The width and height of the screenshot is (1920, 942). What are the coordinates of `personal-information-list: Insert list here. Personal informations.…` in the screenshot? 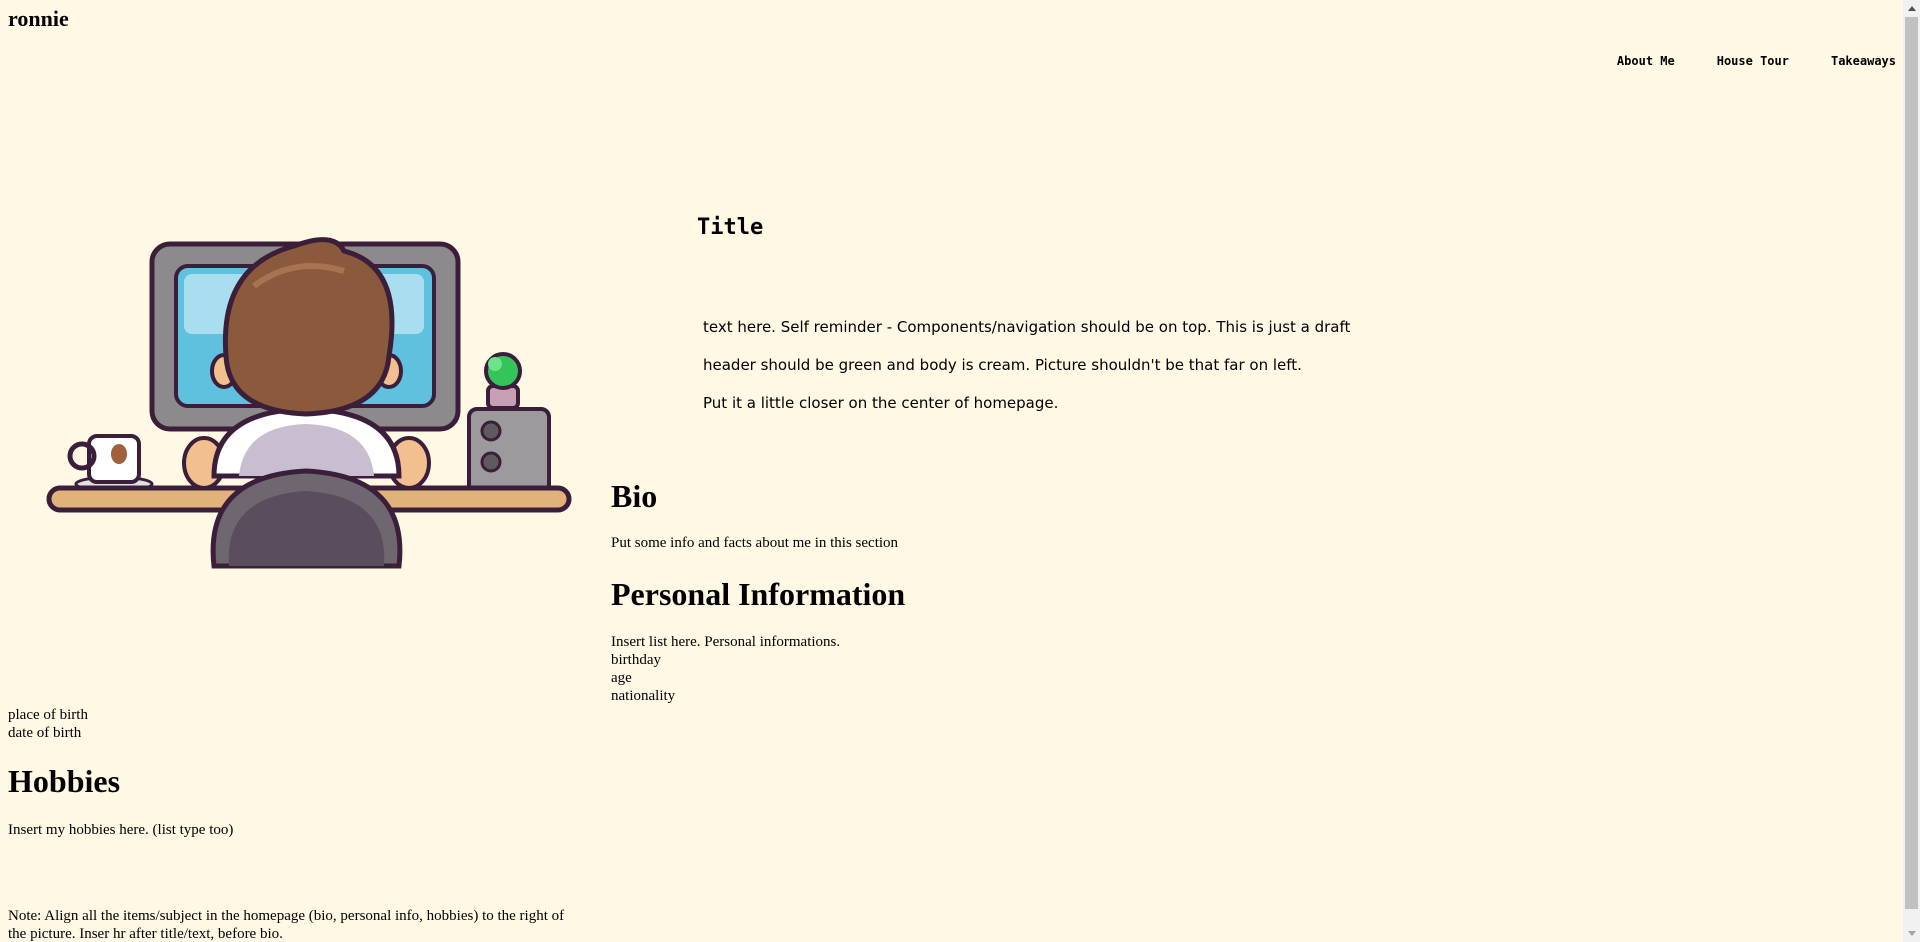 It's located at (725, 669).